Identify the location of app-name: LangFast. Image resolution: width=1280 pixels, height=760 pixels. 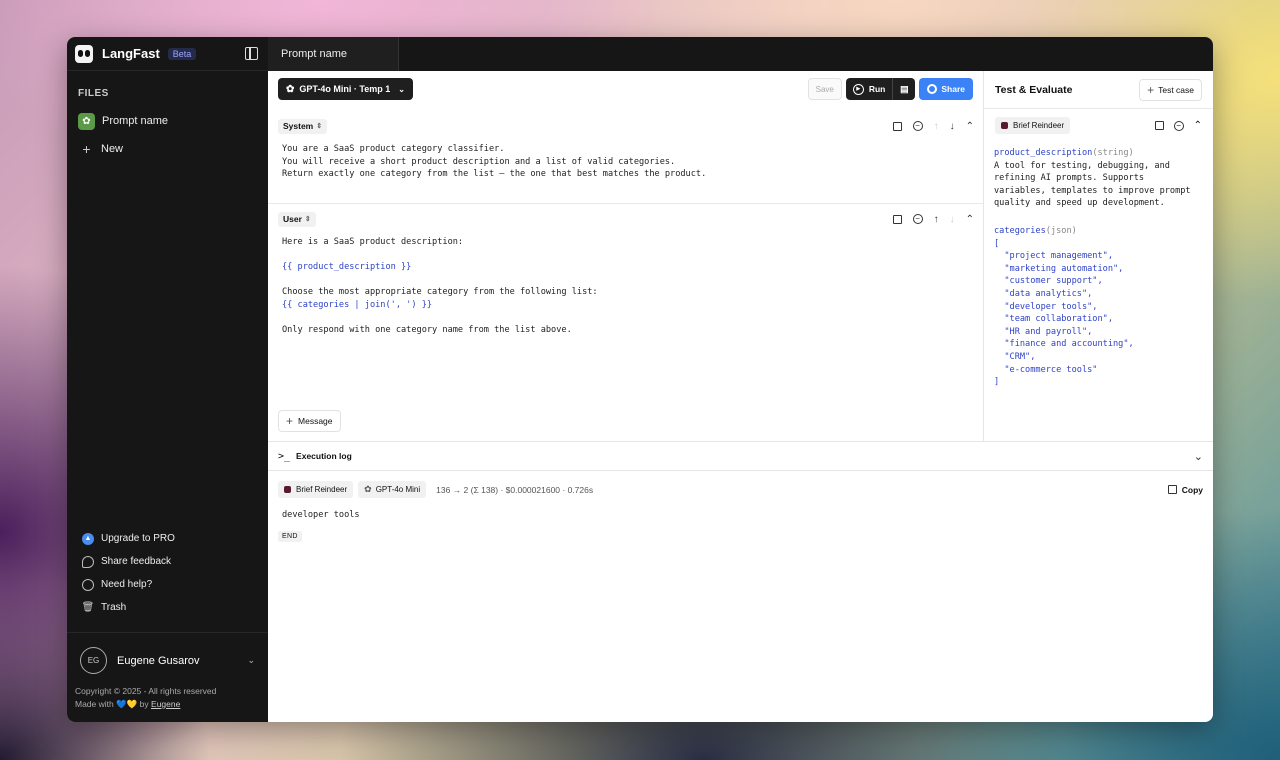
(131, 53).